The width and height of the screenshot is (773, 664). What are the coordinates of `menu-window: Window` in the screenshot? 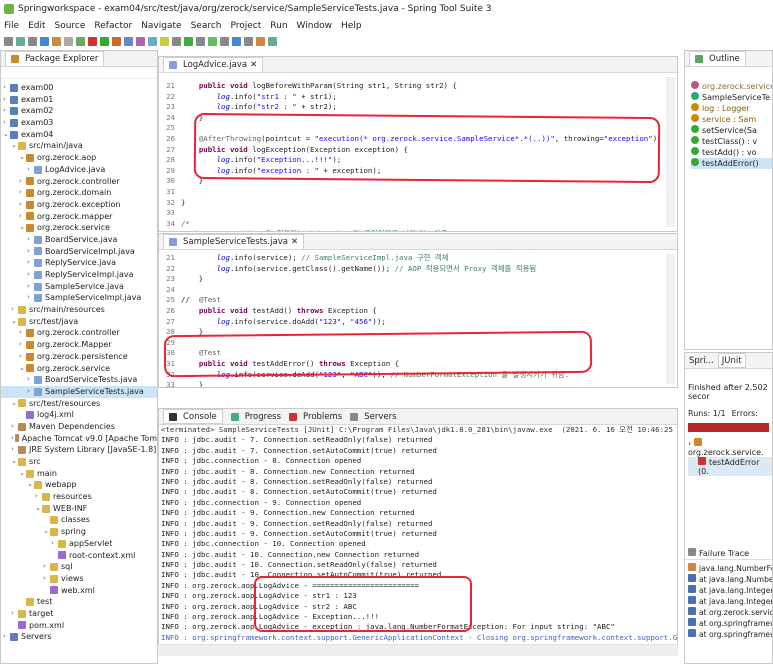 It's located at (315, 26).